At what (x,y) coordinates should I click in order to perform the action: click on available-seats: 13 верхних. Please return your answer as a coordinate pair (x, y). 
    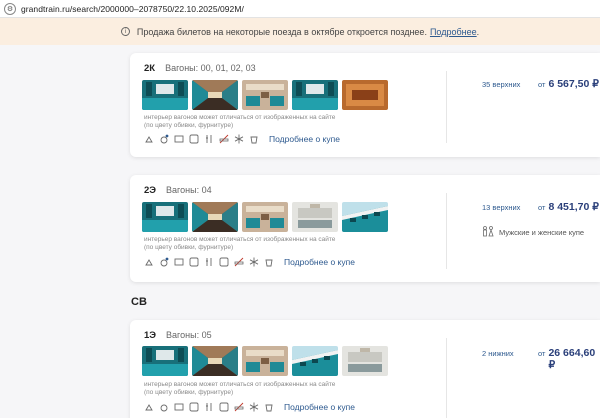
    Looking at the image, I should click on (501, 207).